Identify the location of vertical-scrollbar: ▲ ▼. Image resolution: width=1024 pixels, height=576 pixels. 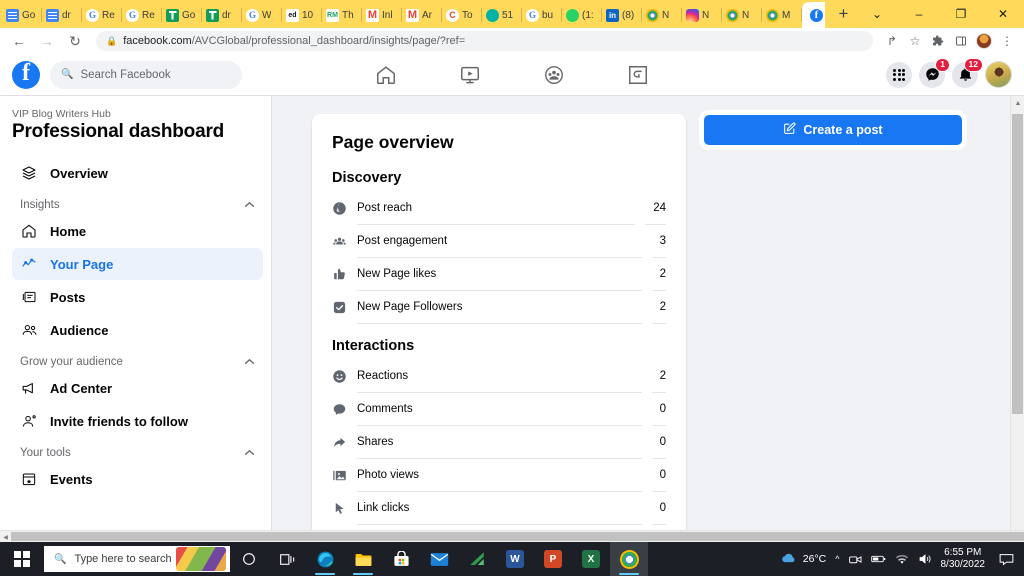
(1017, 319).